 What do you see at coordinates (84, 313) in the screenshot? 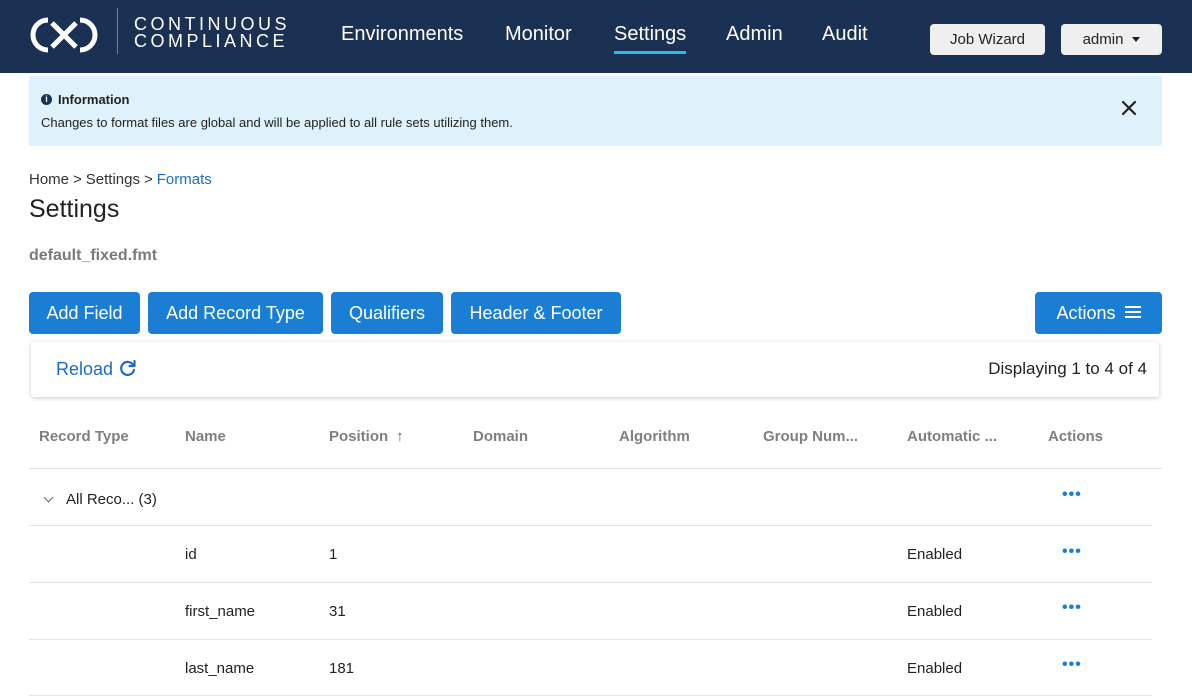
I see `add-field-button: Add Field` at bounding box center [84, 313].